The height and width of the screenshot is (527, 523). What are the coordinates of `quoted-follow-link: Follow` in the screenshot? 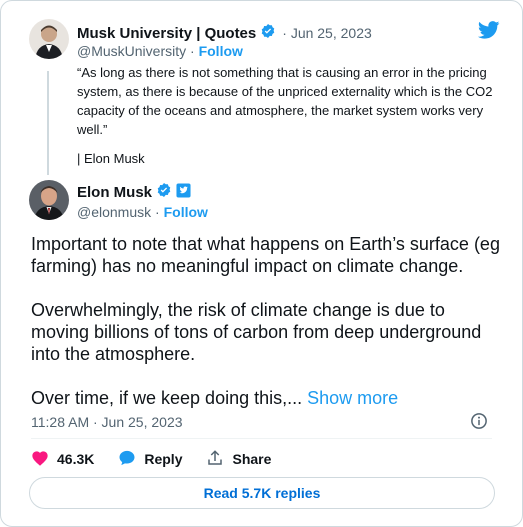 It's located at (221, 51).